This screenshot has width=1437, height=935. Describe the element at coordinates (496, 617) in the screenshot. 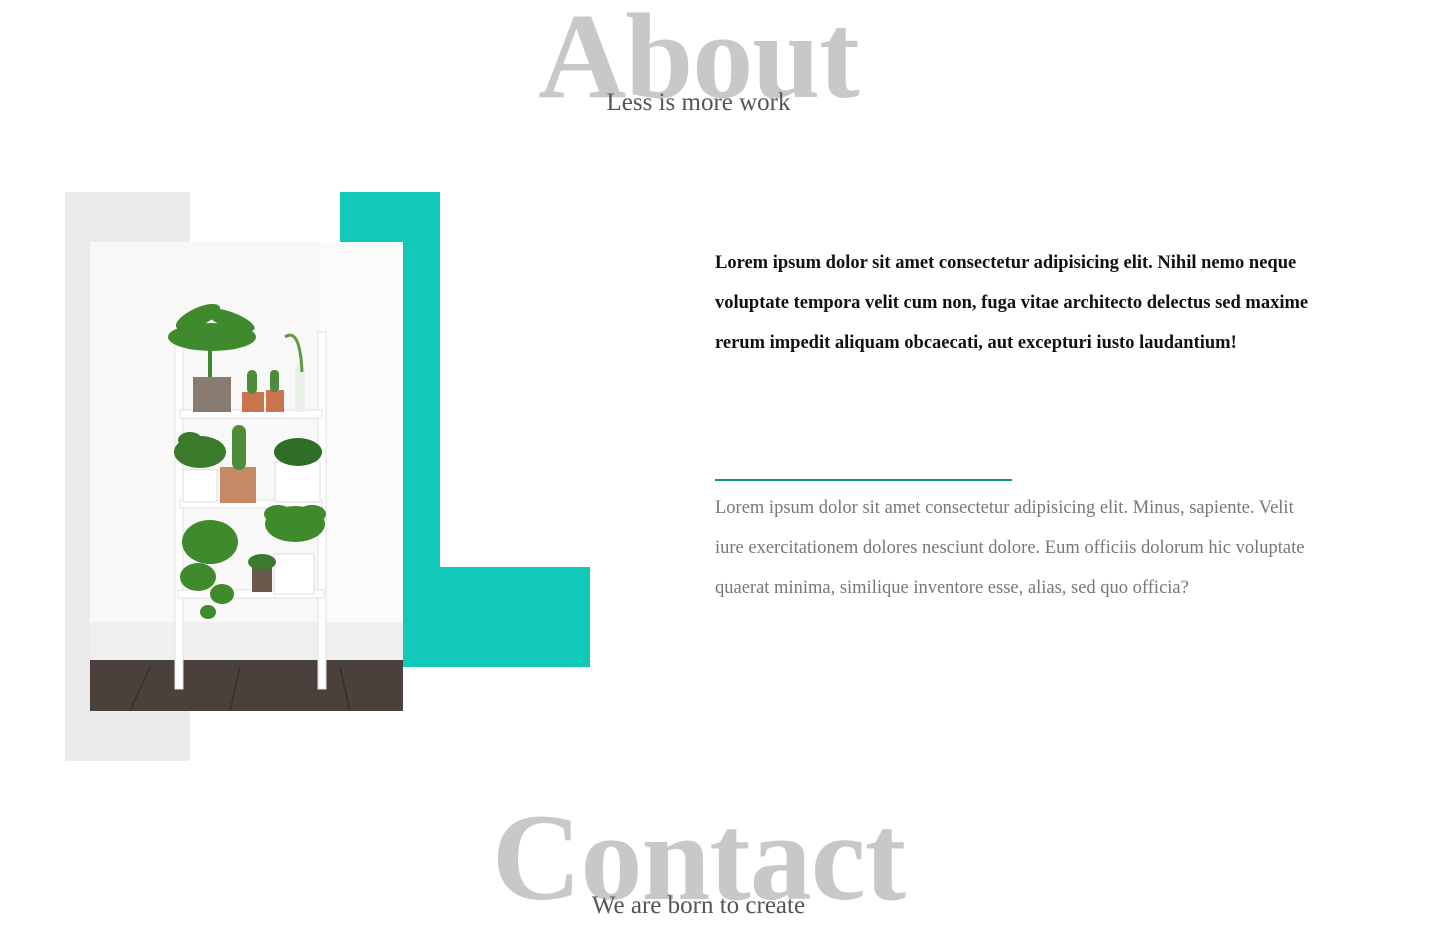

I see `teal-decor-horizontal` at that location.